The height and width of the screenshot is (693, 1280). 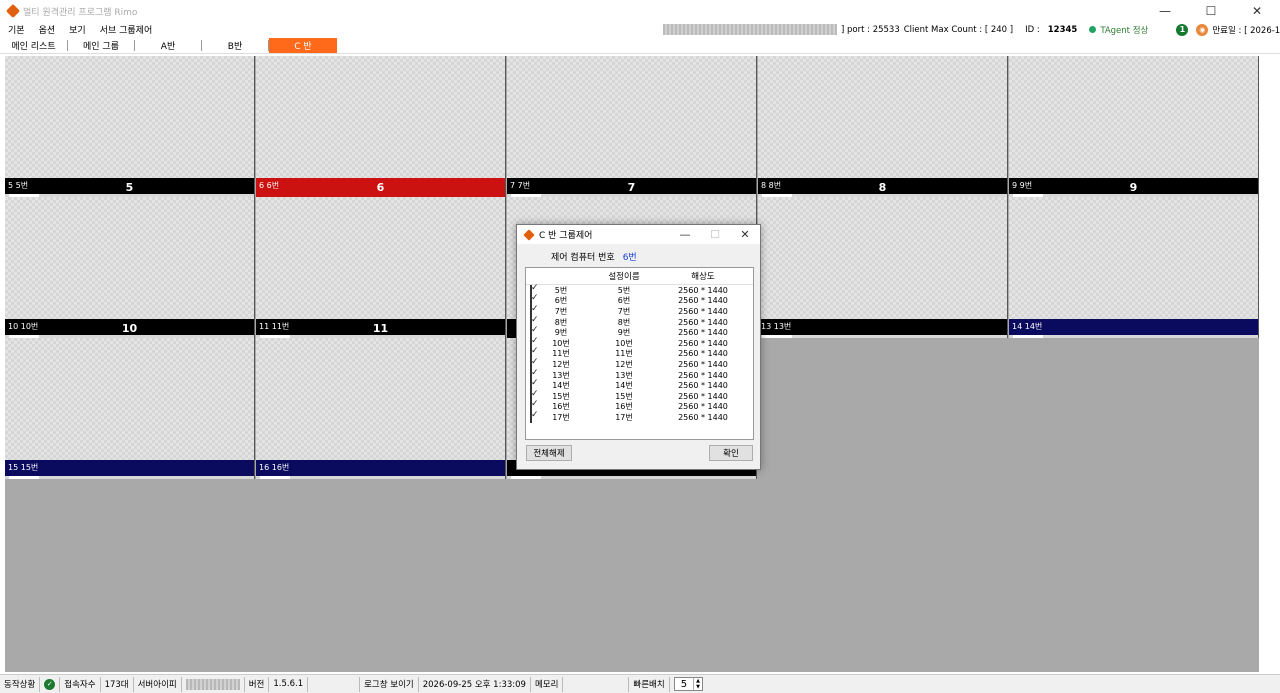 I want to click on row-checkbox, so click(x=531, y=417).